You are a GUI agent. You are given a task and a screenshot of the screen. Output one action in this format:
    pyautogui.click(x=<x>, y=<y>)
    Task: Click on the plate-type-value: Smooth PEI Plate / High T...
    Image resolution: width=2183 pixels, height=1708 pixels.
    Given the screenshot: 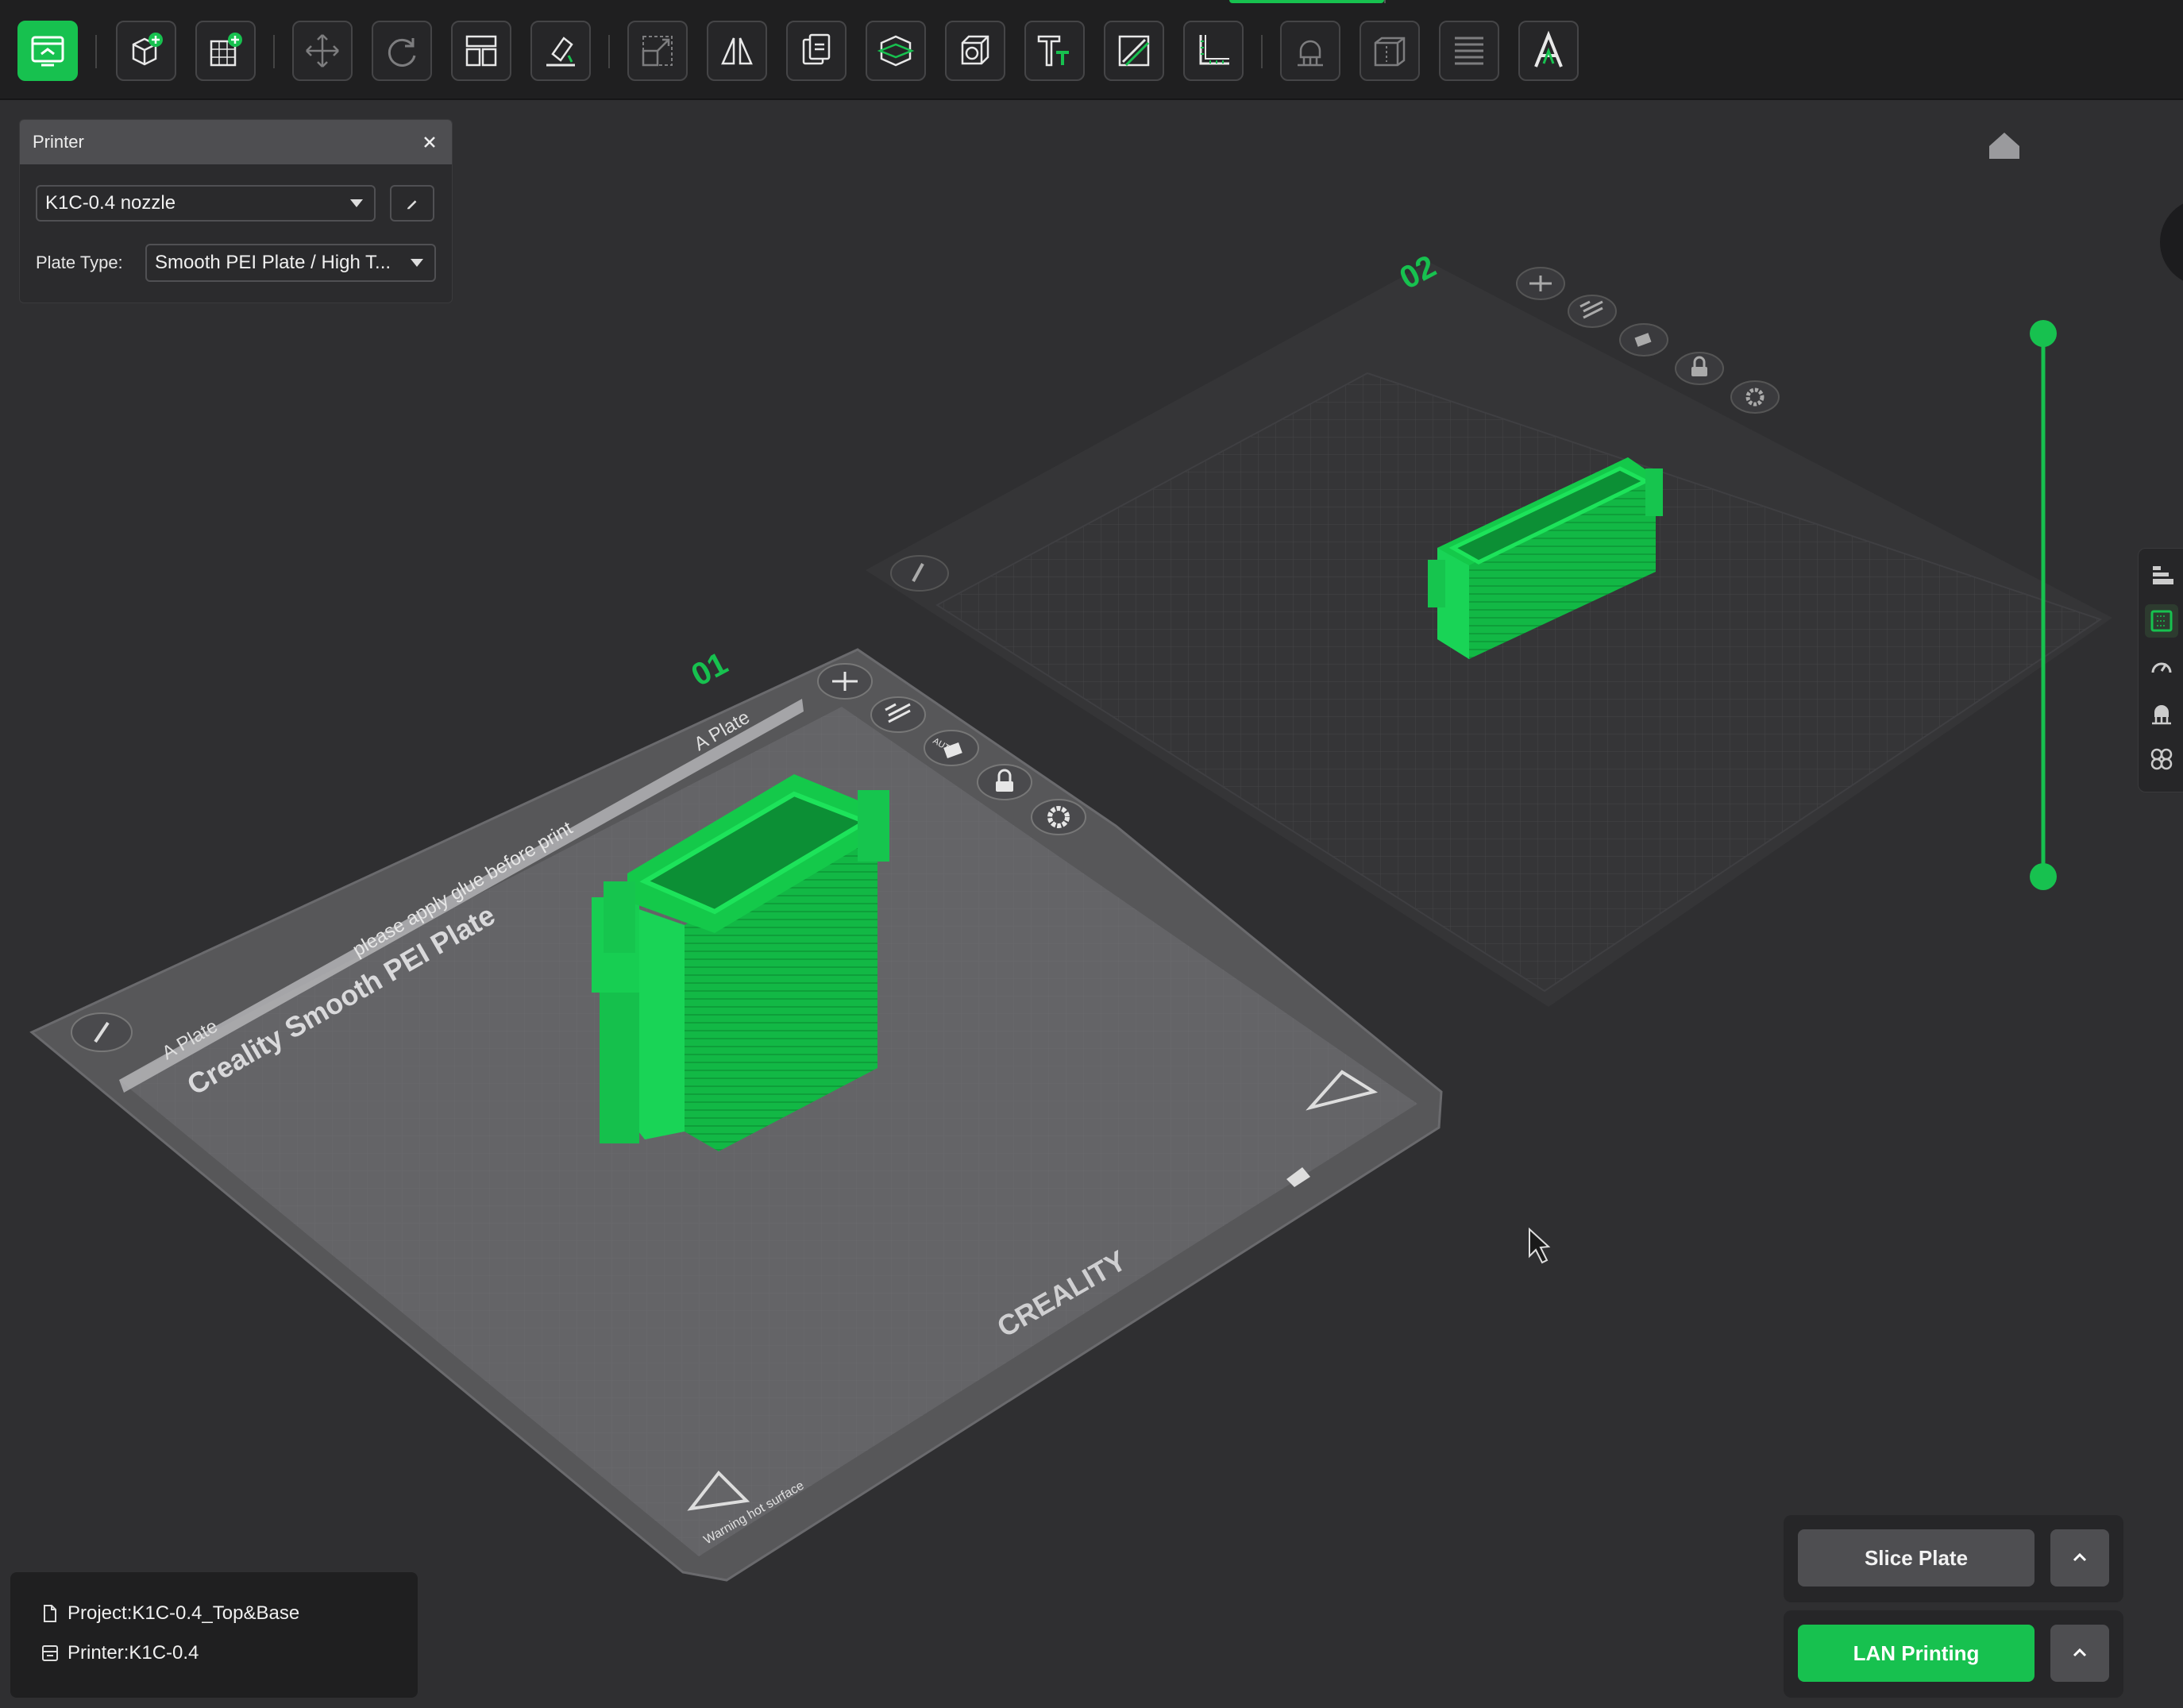 What is the action you would take?
    pyautogui.click(x=273, y=263)
    